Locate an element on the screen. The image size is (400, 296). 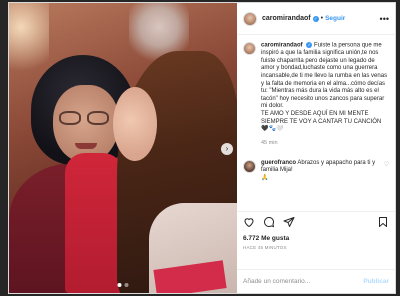
carousel-dot-active is located at coordinates (119, 285).